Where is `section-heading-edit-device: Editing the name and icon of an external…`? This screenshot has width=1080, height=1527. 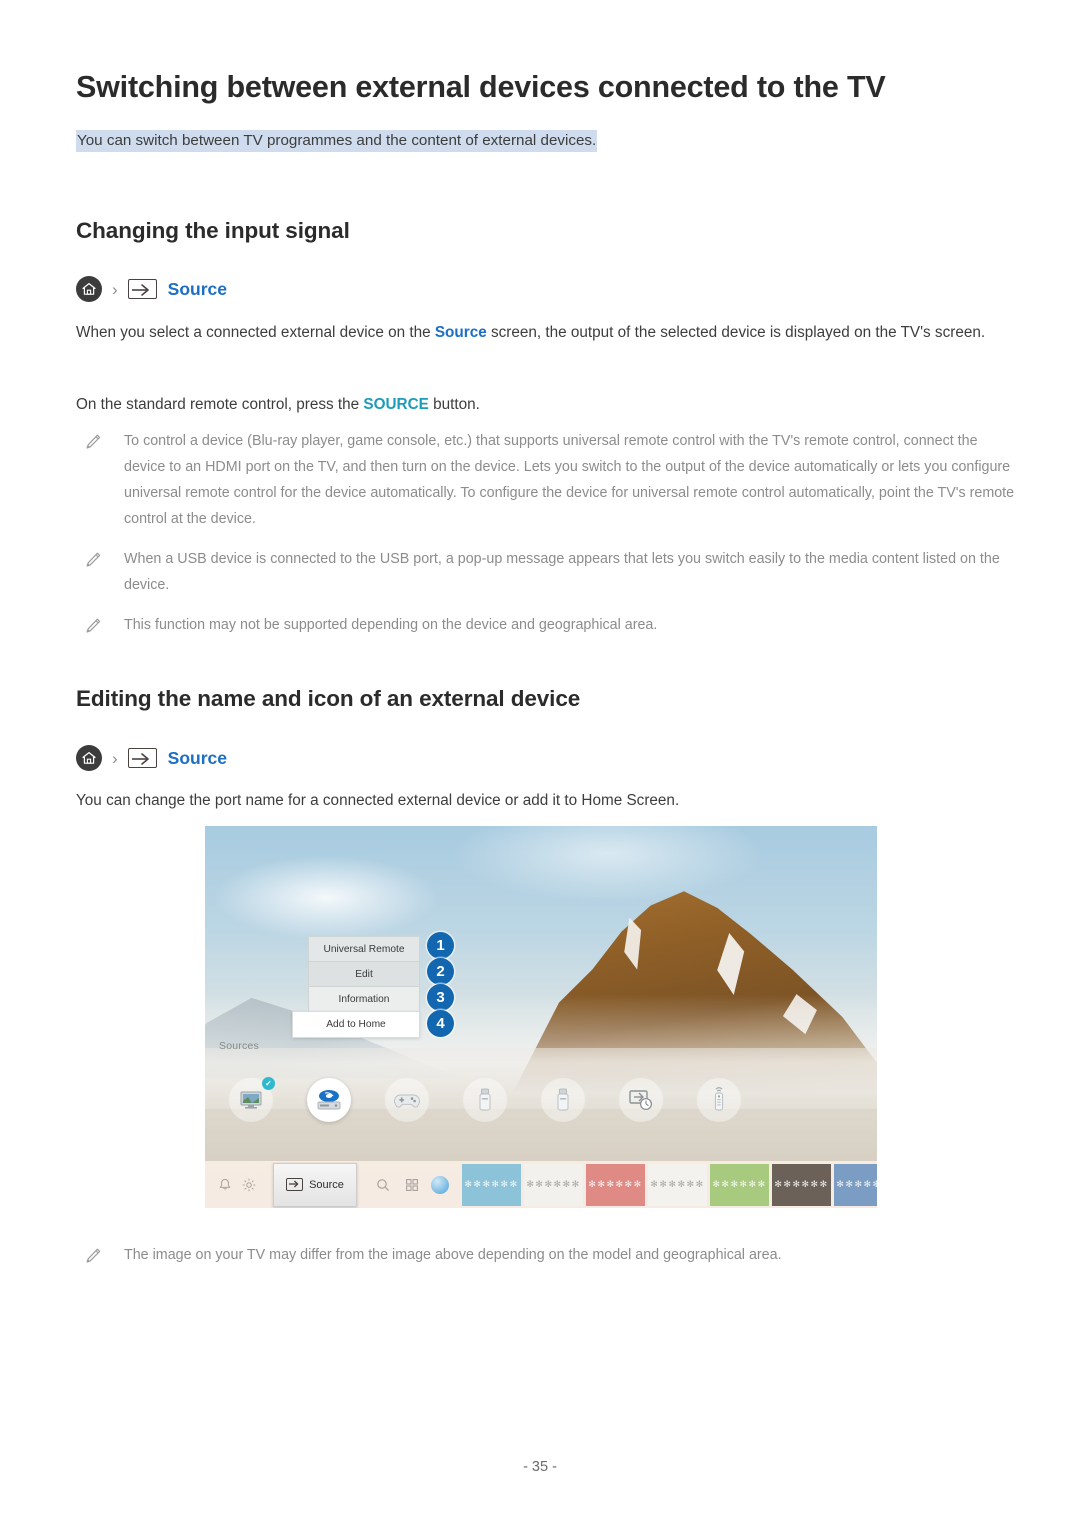
section-heading-edit-device: Editing the name and icon of an external… is located at coordinates (328, 698).